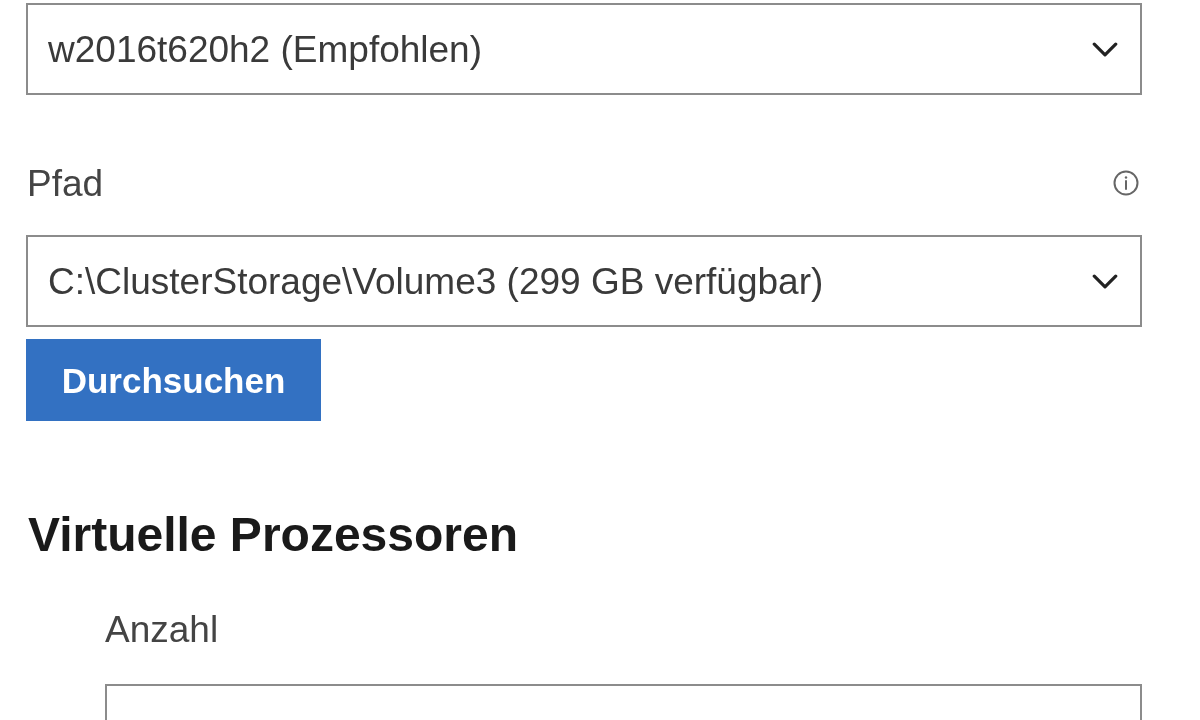 This screenshot has height=720, width=1200. What do you see at coordinates (173, 380) in the screenshot?
I see `browse-button: Durchsuchen` at bounding box center [173, 380].